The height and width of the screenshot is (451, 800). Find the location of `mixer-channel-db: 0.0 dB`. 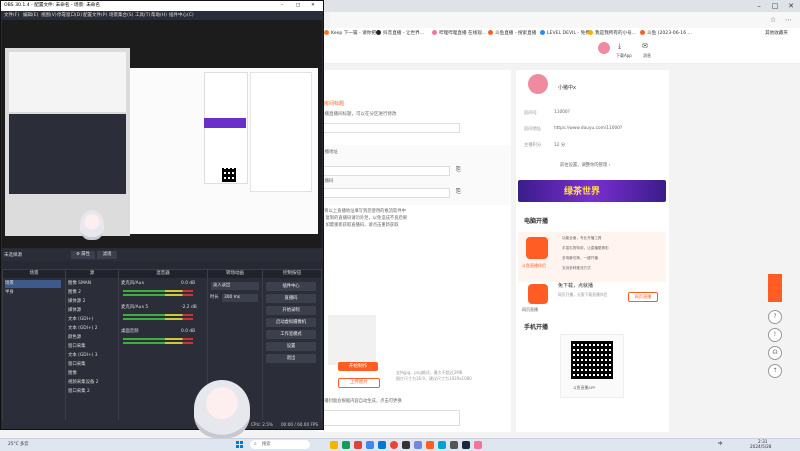

mixer-channel-db: 0.0 dB is located at coordinates (188, 283).